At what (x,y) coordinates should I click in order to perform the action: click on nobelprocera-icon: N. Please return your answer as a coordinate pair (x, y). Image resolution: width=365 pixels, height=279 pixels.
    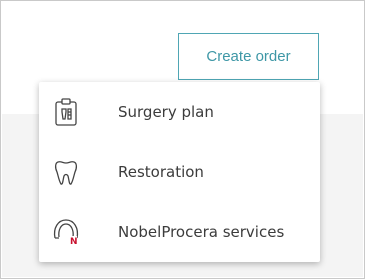
    Looking at the image, I should click on (66, 232).